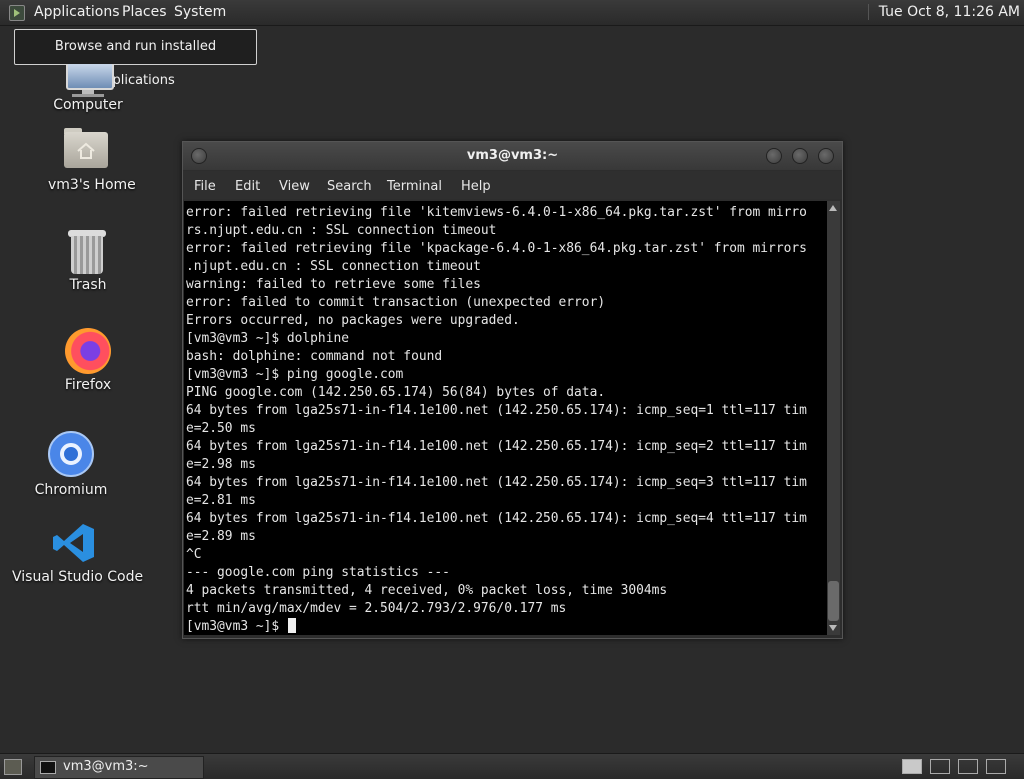 The height and width of the screenshot is (779, 1024). Describe the element at coordinates (221, 500) in the screenshot. I see `terminal-line: e=2.81 ms` at that location.